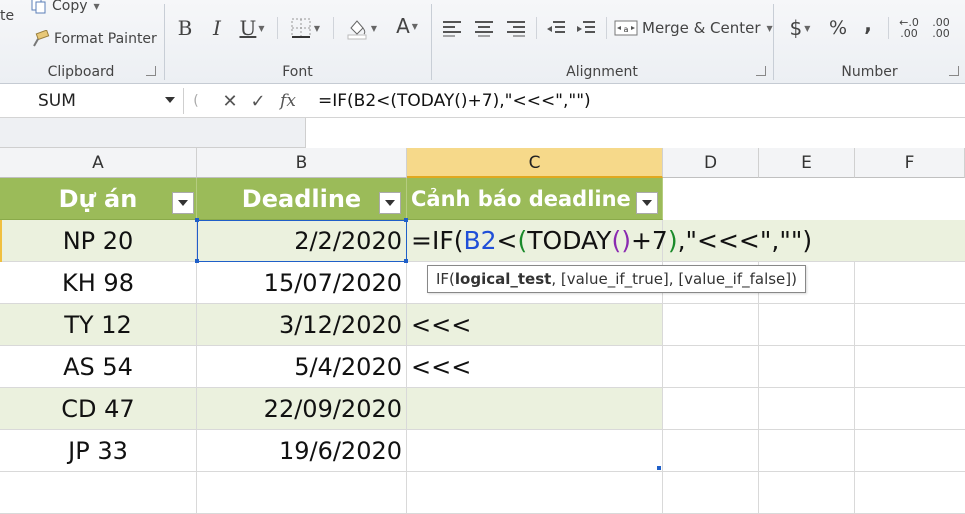  What do you see at coordinates (586, 28) in the screenshot?
I see `increase-indent-button` at bounding box center [586, 28].